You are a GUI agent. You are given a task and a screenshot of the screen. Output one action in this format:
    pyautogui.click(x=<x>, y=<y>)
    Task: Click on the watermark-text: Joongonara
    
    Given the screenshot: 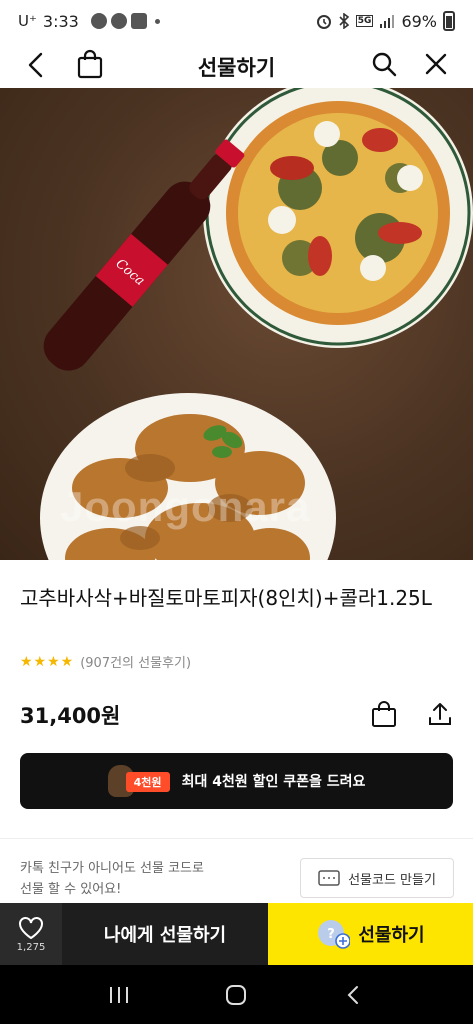 What is the action you would take?
    pyautogui.click(x=185, y=506)
    